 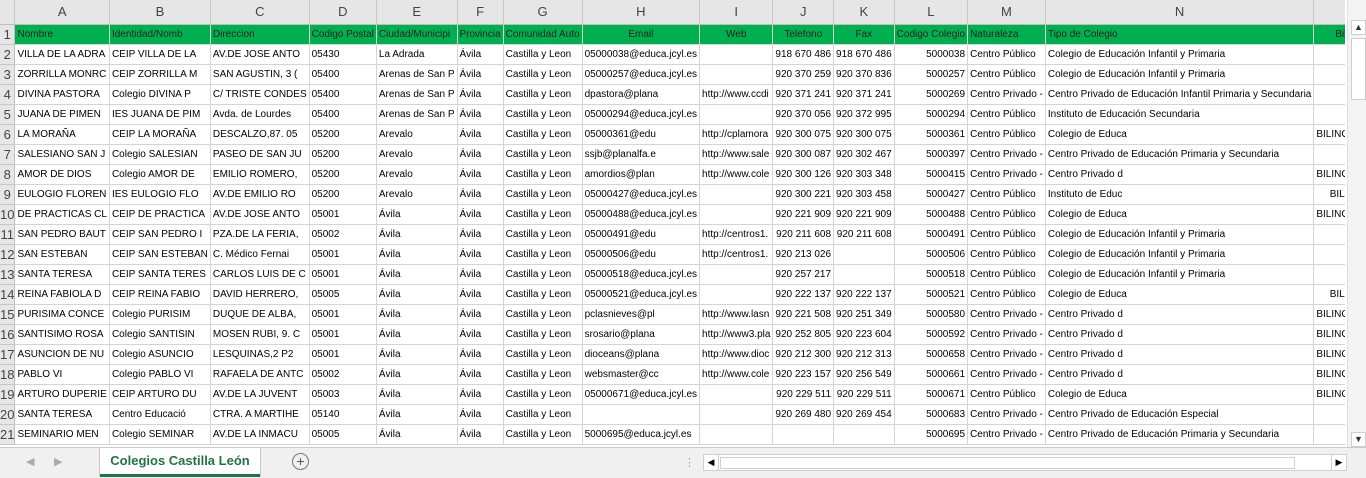 What do you see at coordinates (1006, 34) in the screenshot?
I see `header-cell: Naturaleza` at bounding box center [1006, 34].